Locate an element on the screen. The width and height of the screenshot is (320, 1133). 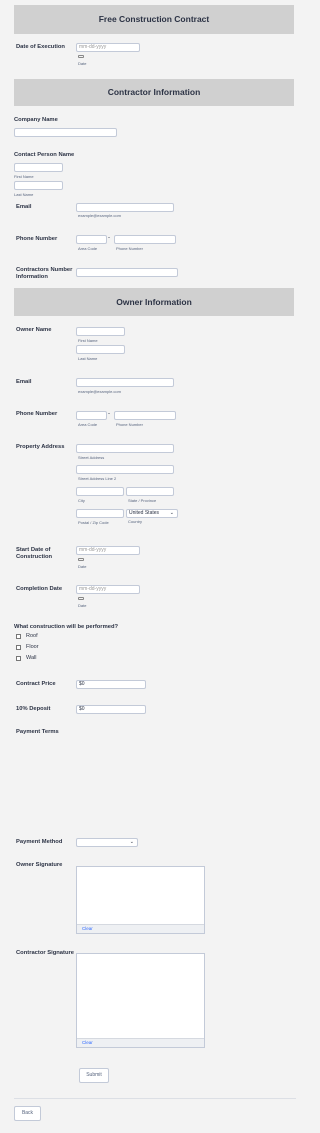
contract-price-input: $0 is located at coordinates (111, 684).